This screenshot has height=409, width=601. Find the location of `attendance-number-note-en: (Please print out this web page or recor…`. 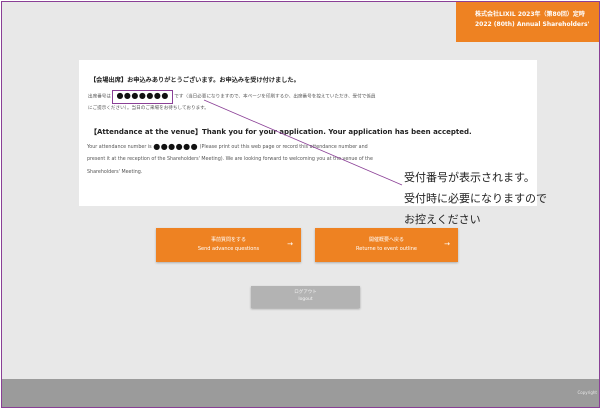

attendance-number-note-en: (Please print out this web page or recor… is located at coordinates (283, 147).